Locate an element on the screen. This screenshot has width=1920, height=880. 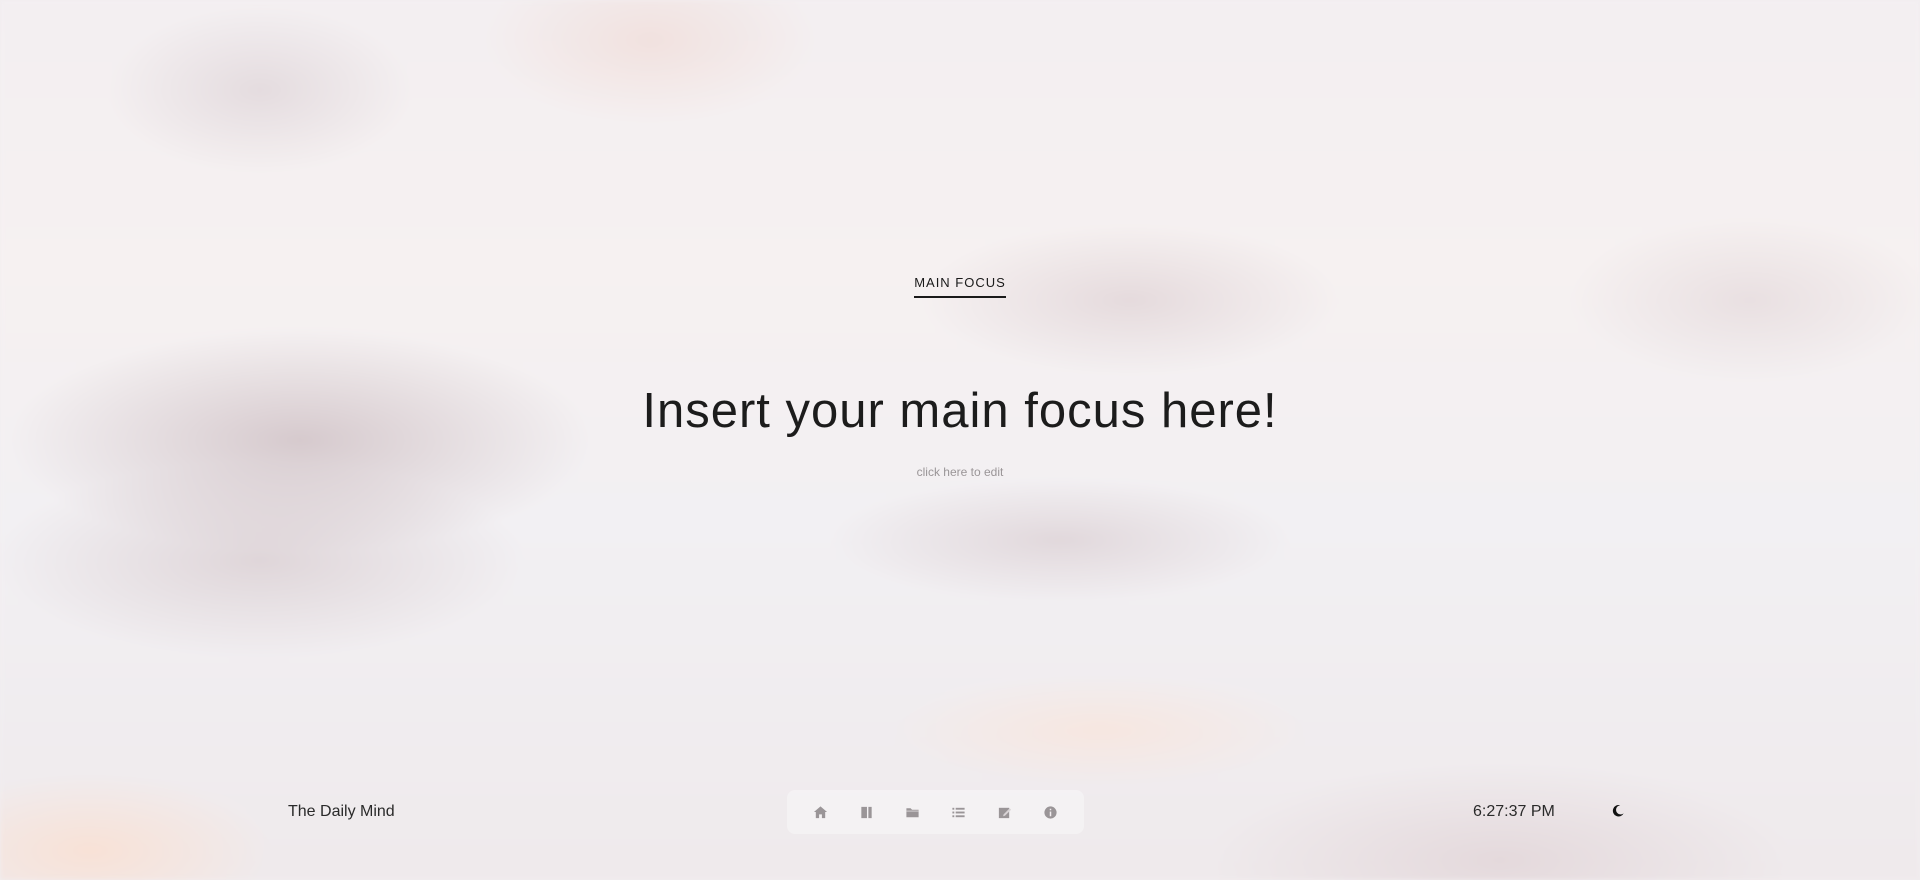
nav-info-button is located at coordinates (1051, 812).